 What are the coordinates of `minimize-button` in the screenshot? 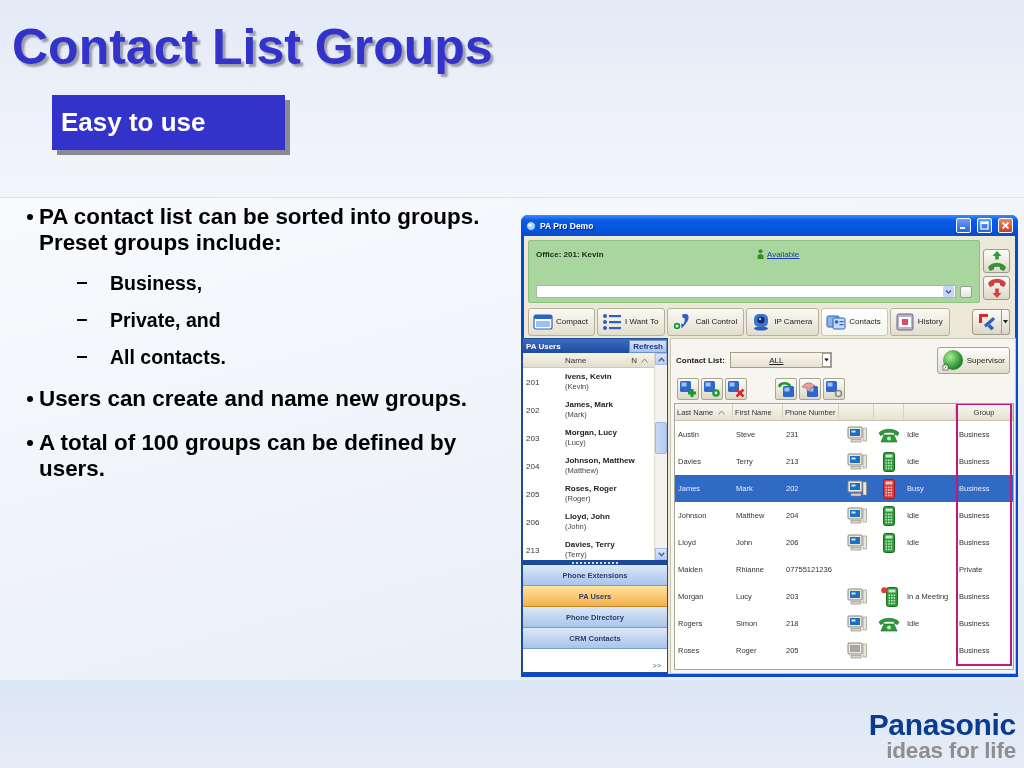 It's located at (963, 225).